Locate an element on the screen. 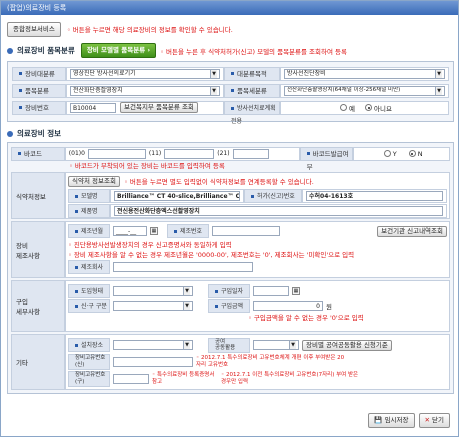 The height and width of the screenshot is (437, 459). barcode-label: 바코드 is located at coordinates (33, 153).